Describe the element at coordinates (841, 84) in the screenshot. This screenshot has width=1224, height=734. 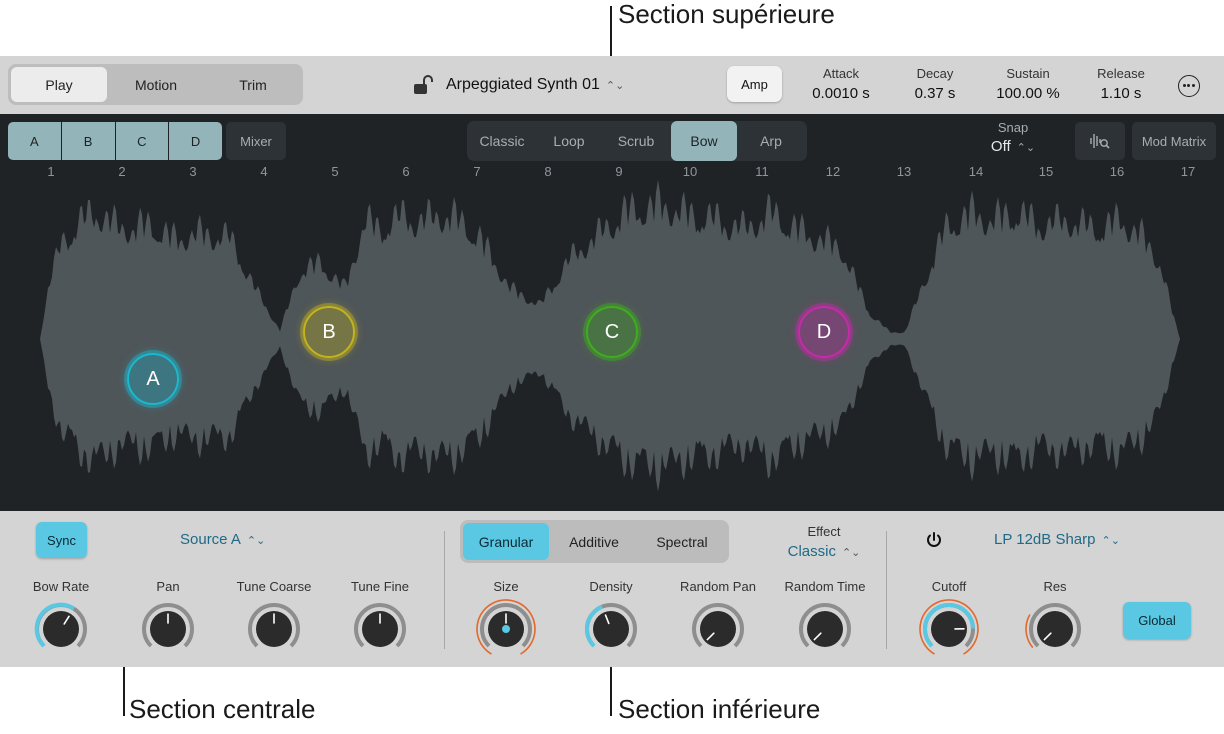
I see `attack-param: Attack 0.0010 s` at that location.